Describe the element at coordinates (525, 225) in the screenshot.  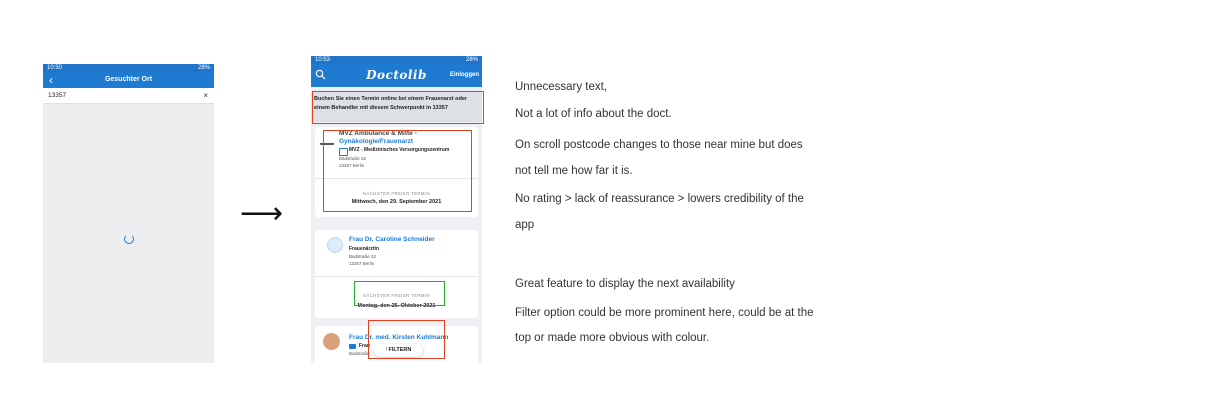
I see `note-rating-line2: app` at that location.